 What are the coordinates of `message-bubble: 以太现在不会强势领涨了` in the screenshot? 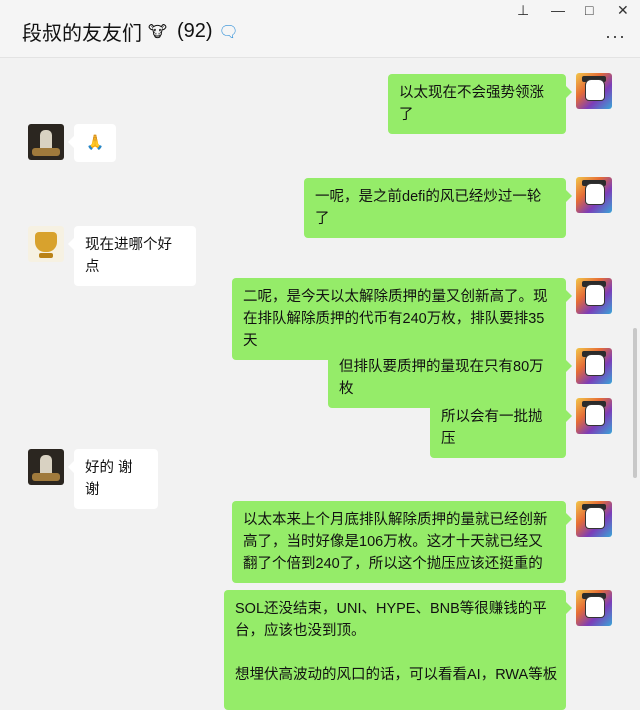 It's located at (480, 104).